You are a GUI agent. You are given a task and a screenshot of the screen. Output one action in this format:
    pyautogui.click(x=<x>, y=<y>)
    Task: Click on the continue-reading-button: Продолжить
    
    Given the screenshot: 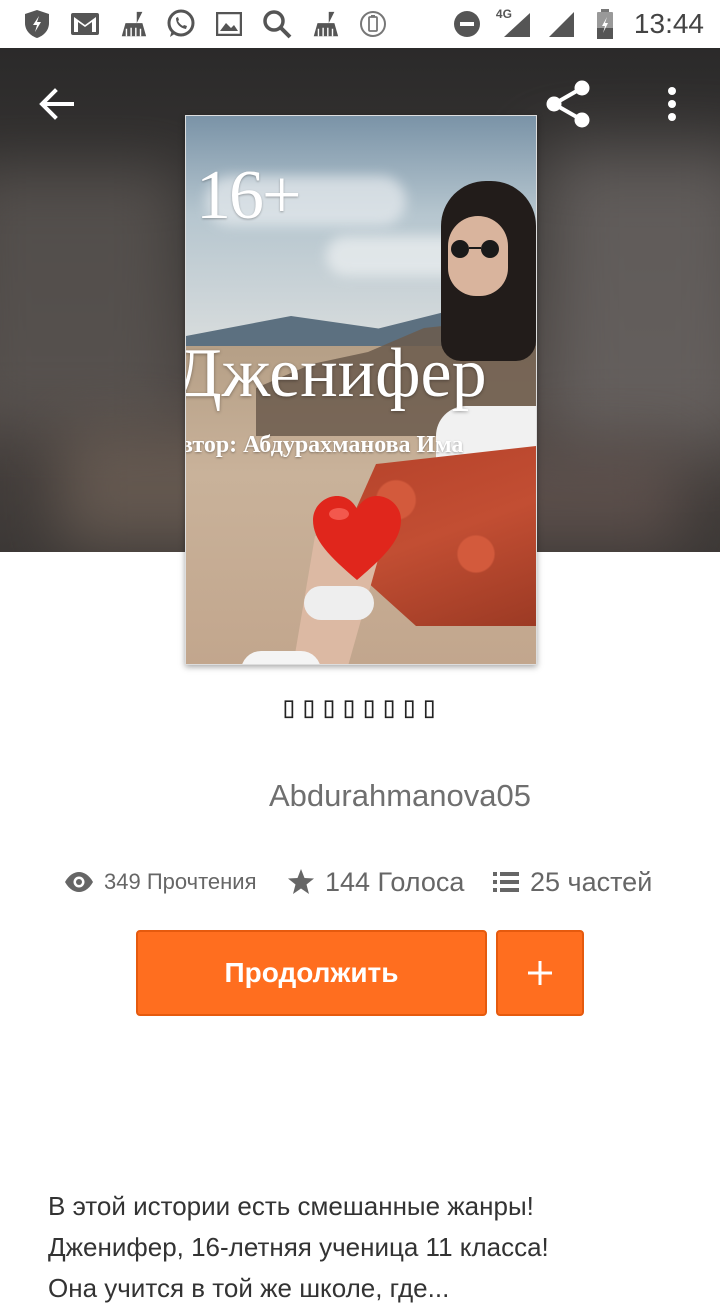 What is the action you would take?
    pyautogui.click(x=311, y=973)
    